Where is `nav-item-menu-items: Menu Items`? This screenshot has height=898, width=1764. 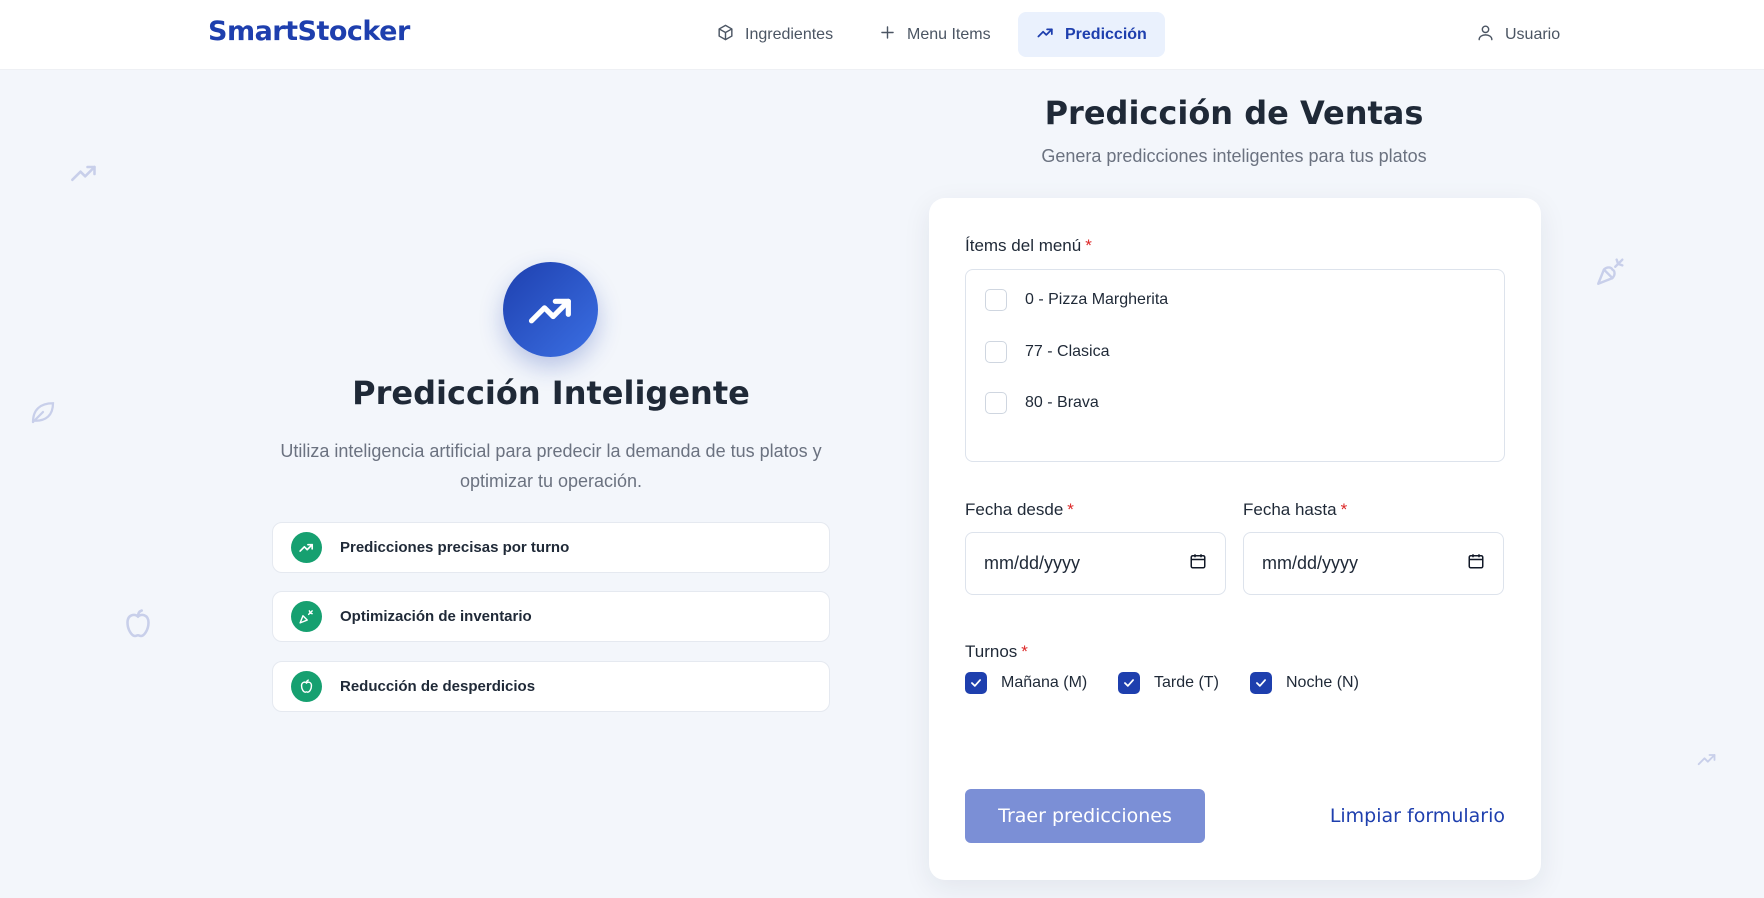
nav-item-menu-items: Menu Items is located at coordinates (934, 34).